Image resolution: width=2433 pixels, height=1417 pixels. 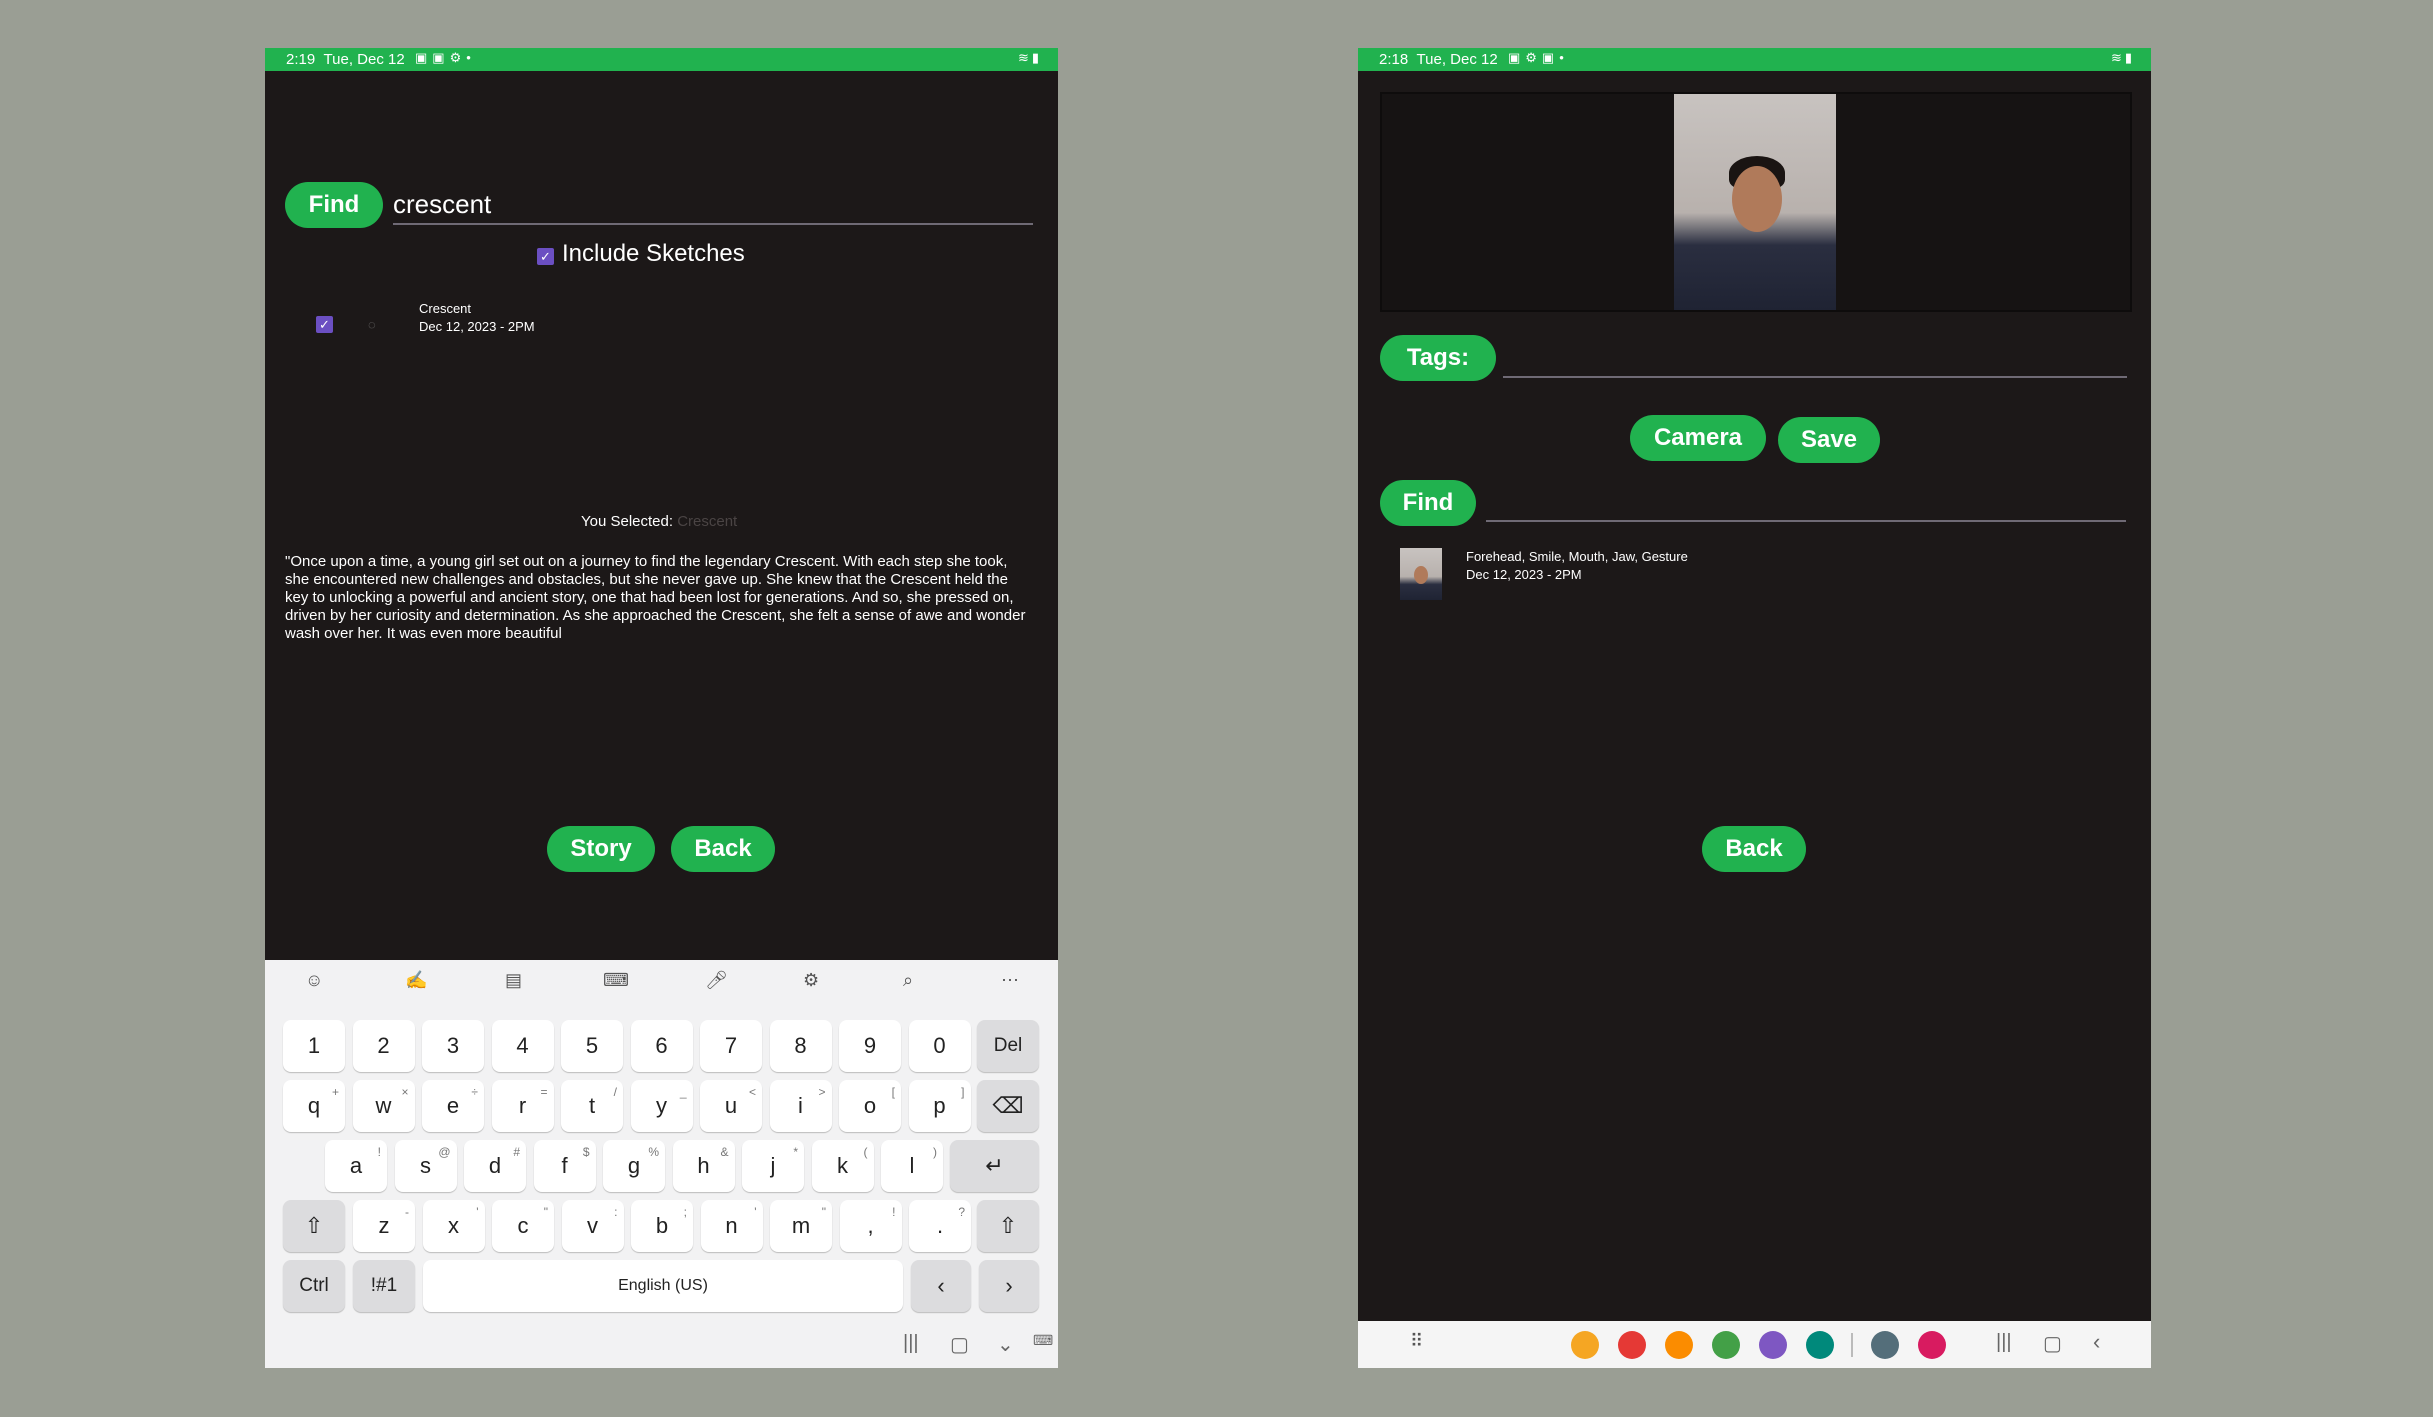 I want to click on contacts-app-icon, so click(x=1679, y=1345).